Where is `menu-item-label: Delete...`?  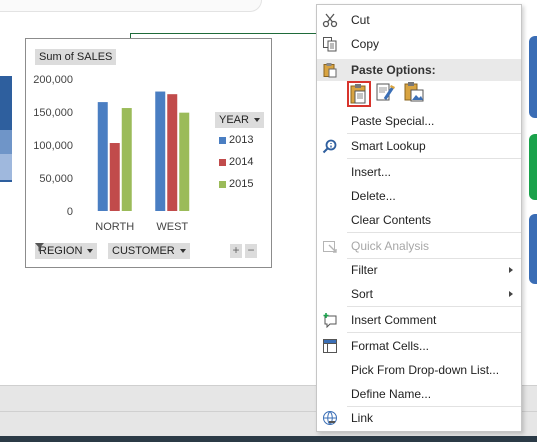 menu-item-label: Delete... is located at coordinates (373, 196).